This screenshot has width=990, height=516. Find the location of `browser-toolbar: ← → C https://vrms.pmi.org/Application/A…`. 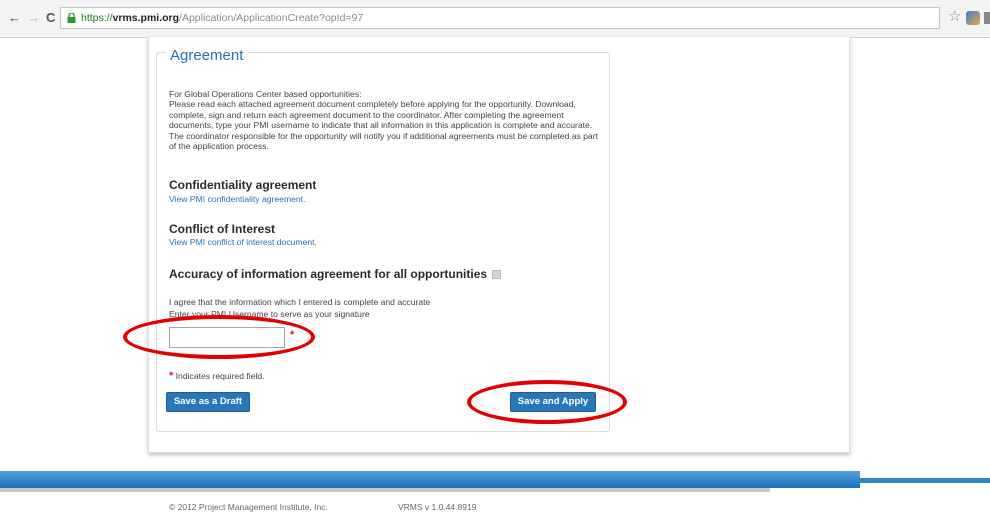

browser-toolbar: ← → C https://vrms.pmi.org/Application/A… is located at coordinates (495, 19).